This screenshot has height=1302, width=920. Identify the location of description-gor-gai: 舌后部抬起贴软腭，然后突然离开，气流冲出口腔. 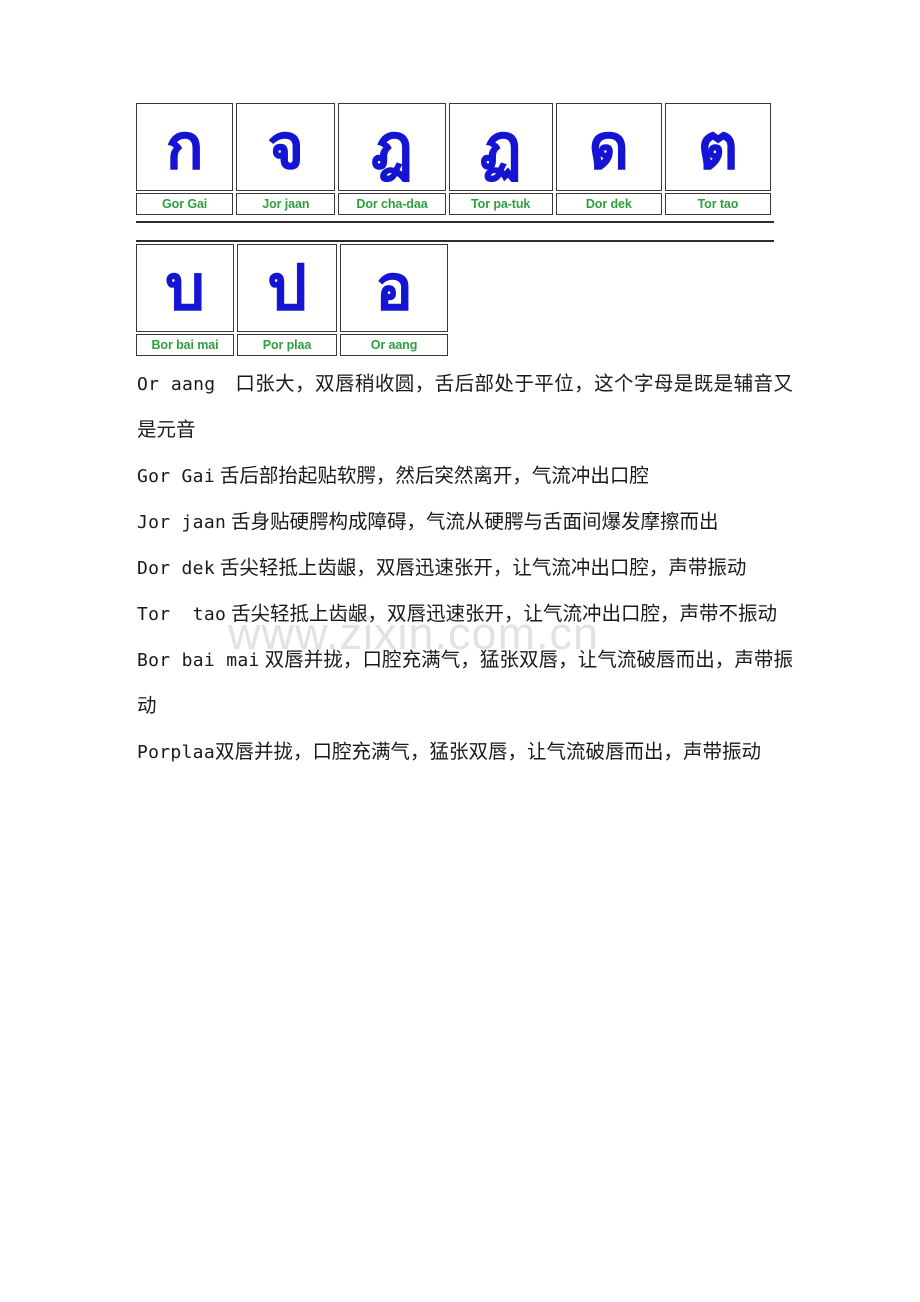
(434, 476).